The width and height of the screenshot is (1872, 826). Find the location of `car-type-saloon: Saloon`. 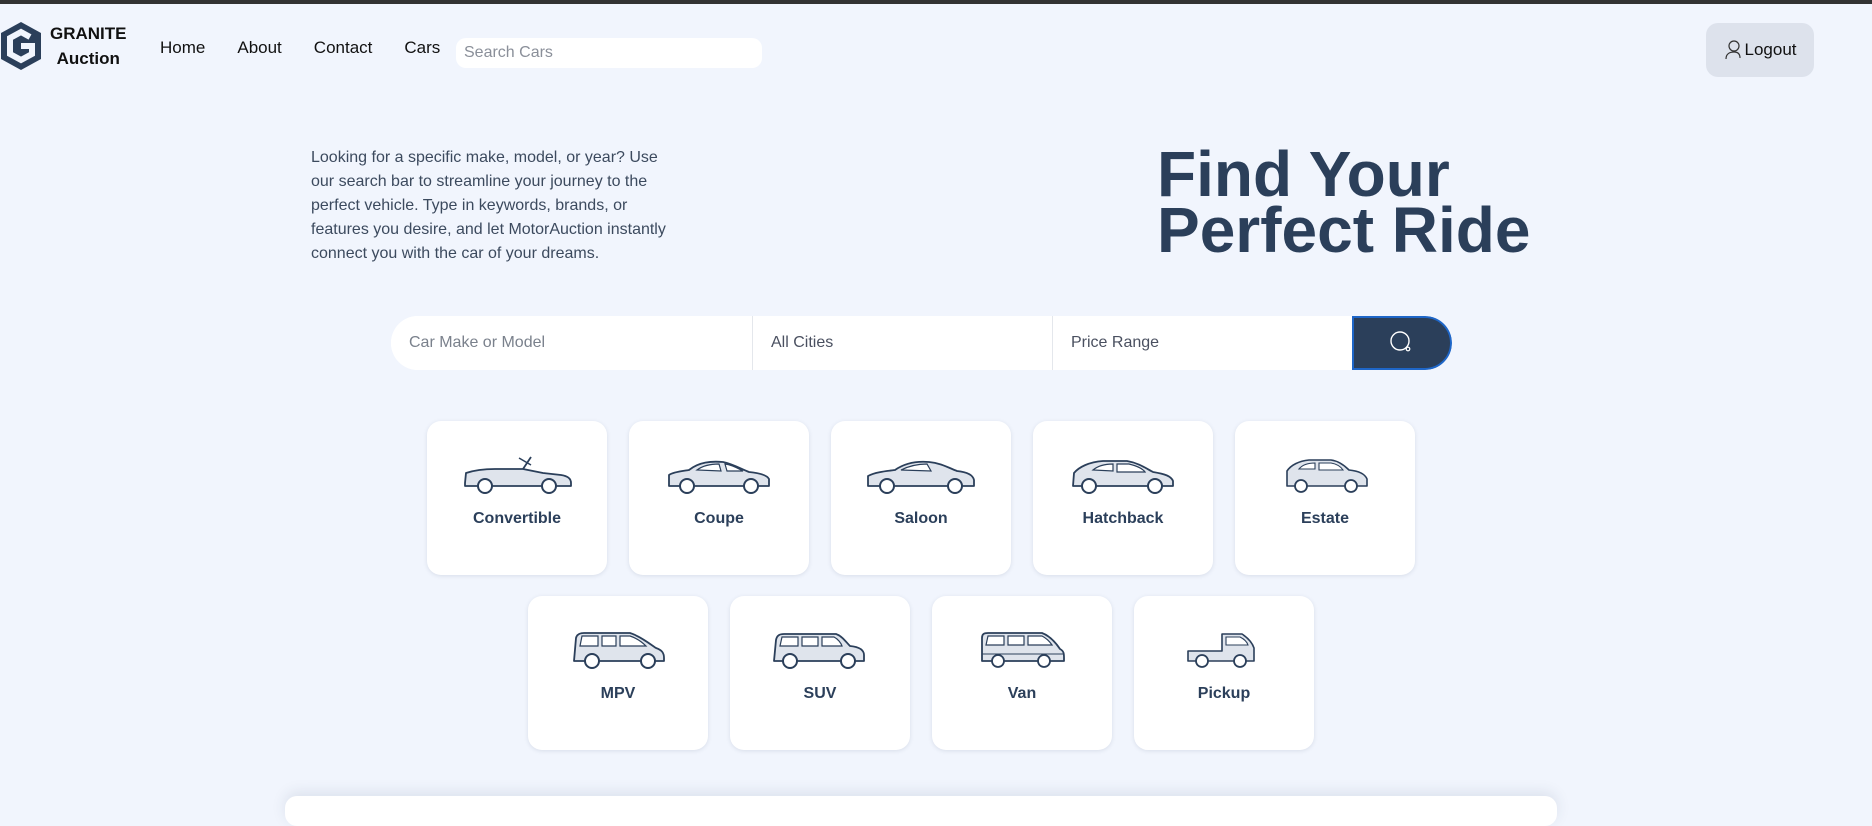

car-type-saloon: Saloon is located at coordinates (921, 498).